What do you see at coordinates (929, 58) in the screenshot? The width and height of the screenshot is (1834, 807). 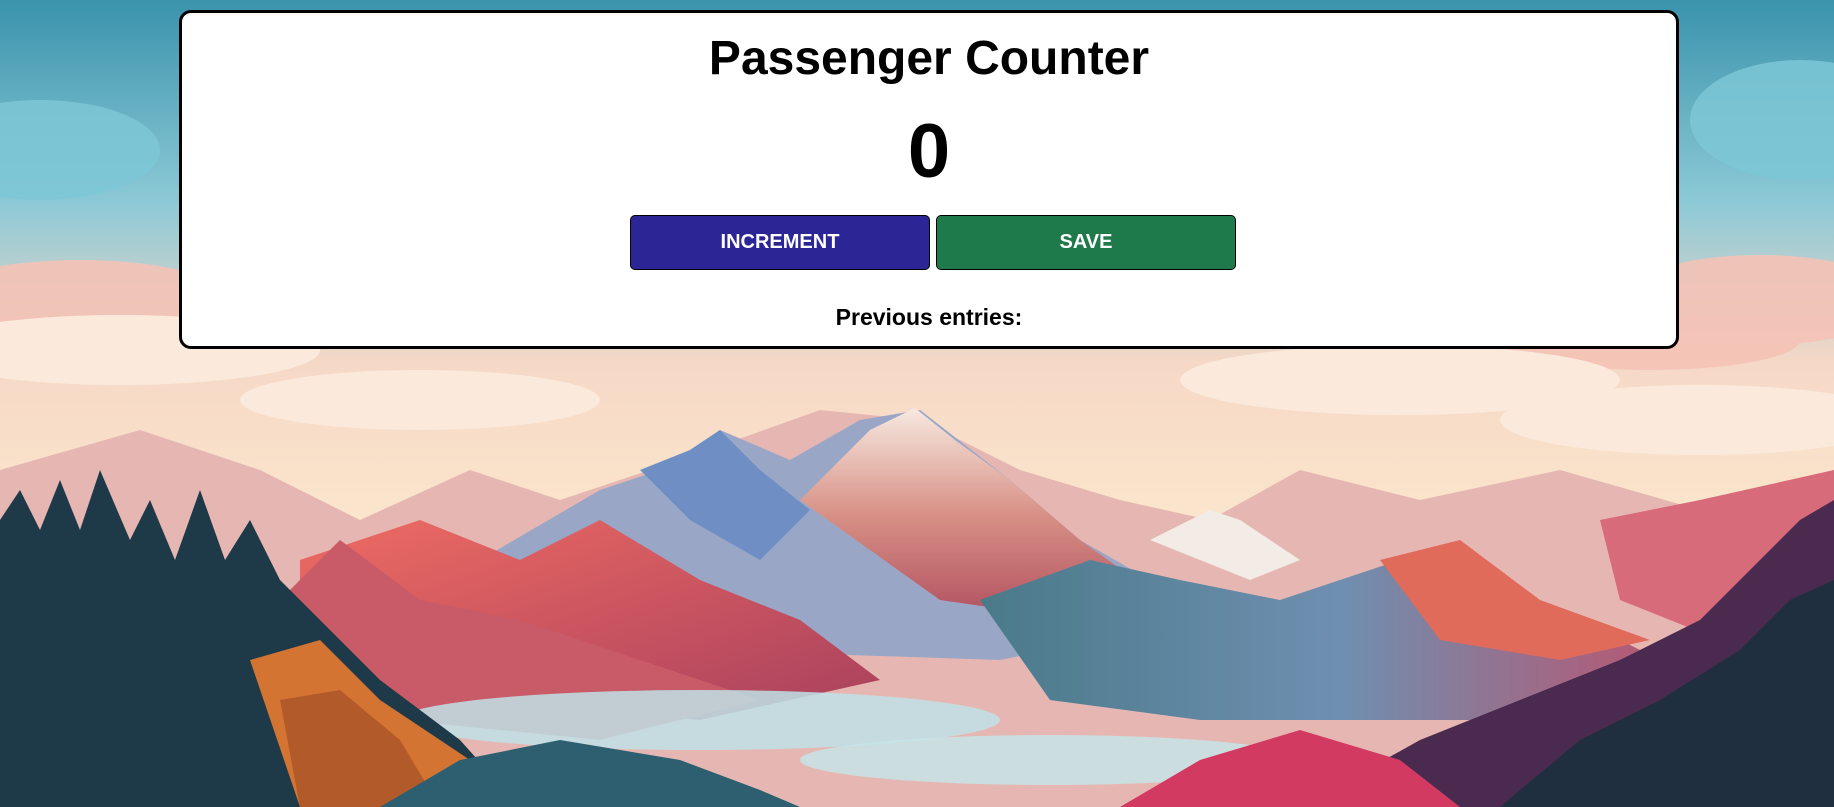 I see `page-title: Passenger Counter` at bounding box center [929, 58].